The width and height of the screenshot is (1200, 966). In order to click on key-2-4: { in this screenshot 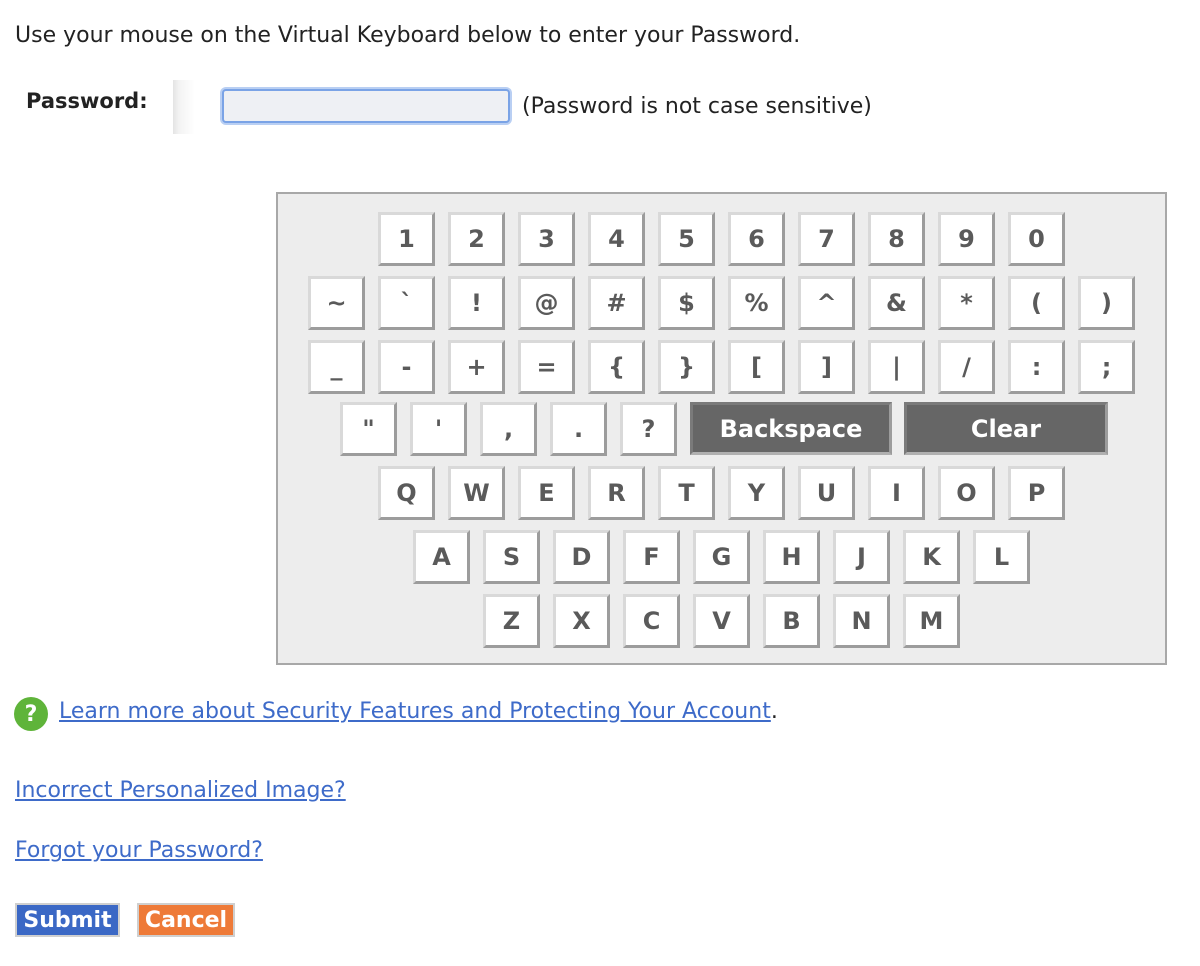, I will do `click(616, 367)`.